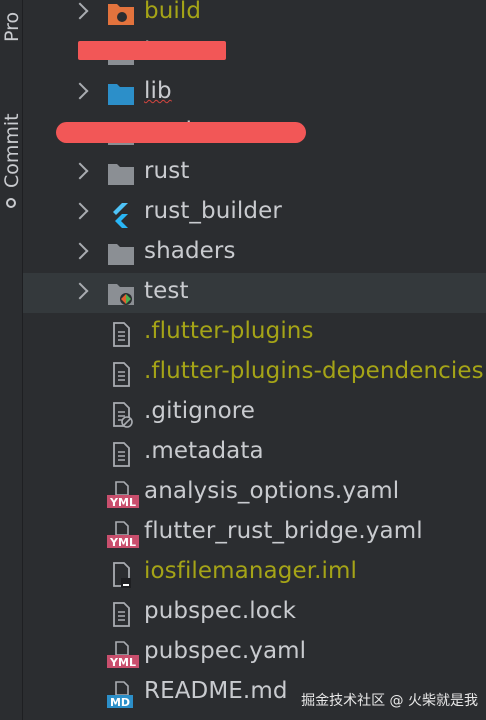  What do you see at coordinates (251, 571) in the screenshot?
I see `tree-row-label: iosfilemanager.iml` at bounding box center [251, 571].